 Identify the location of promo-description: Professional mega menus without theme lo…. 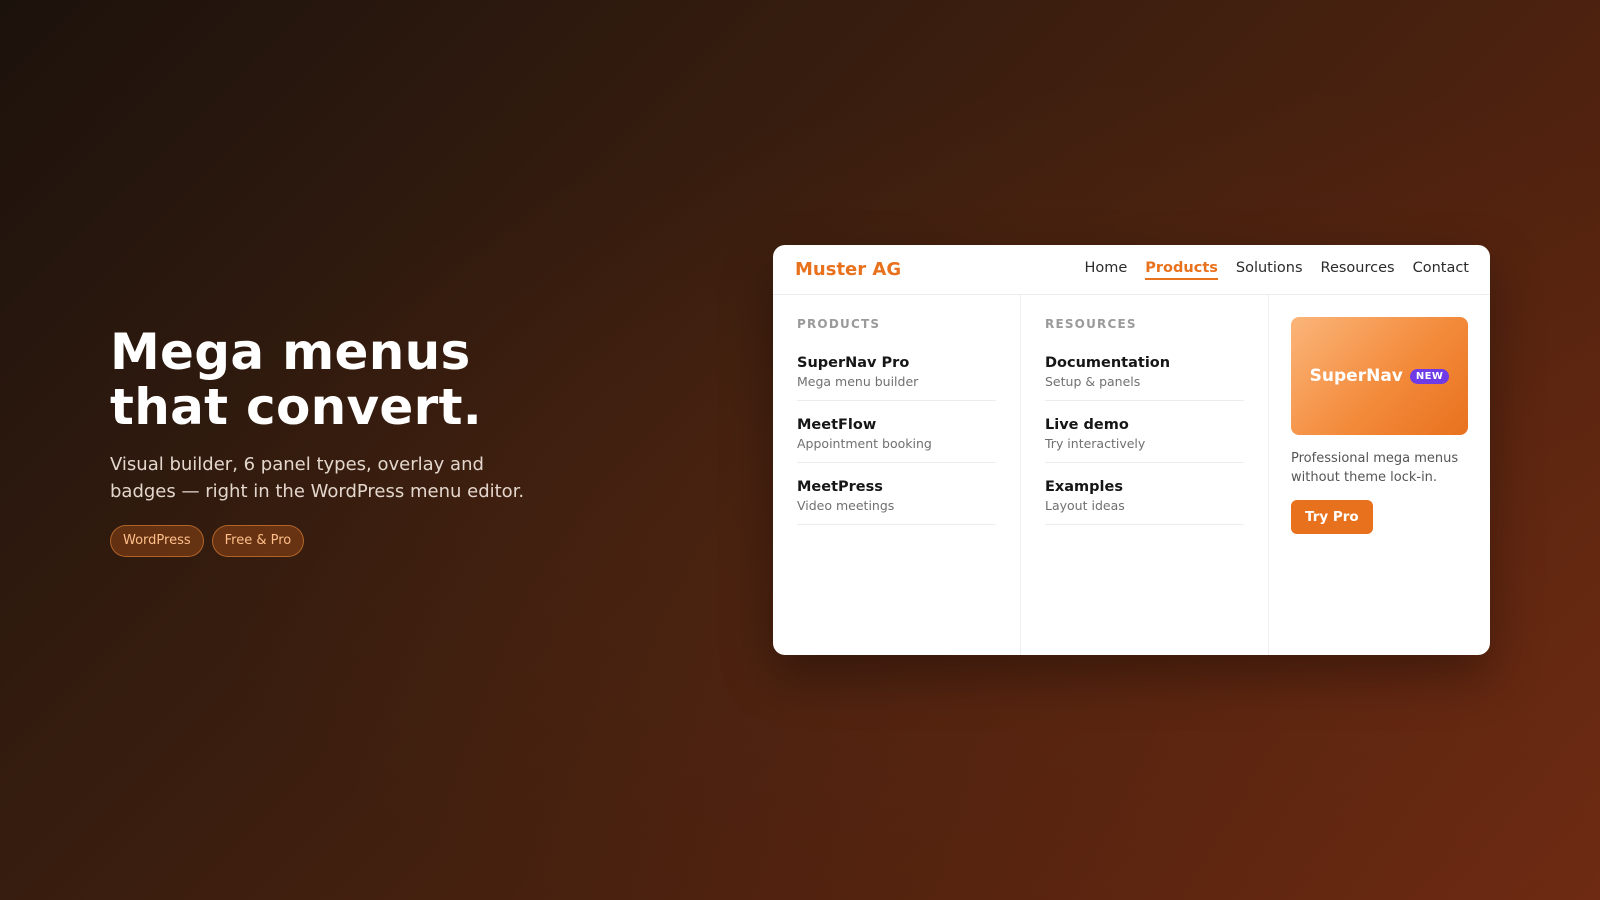
(1375, 468).